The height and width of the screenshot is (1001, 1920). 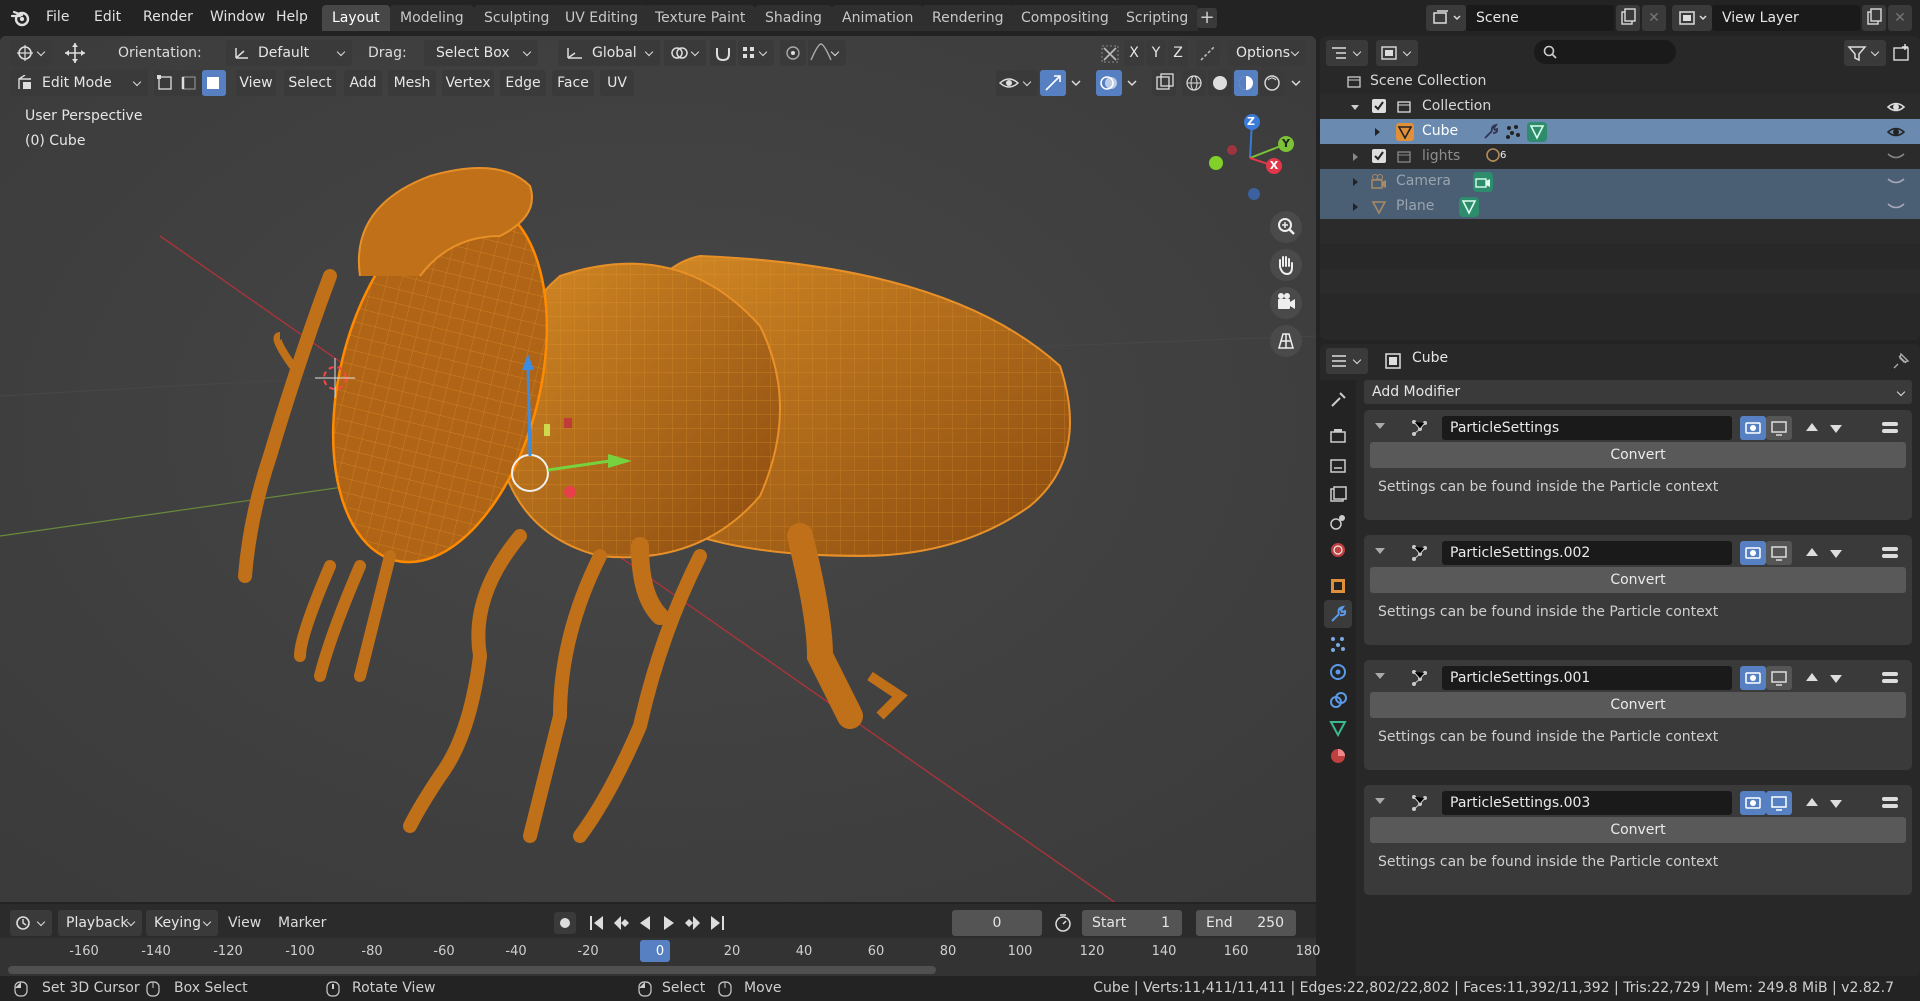 I want to click on menu-select: Select, so click(x=310, y=83).